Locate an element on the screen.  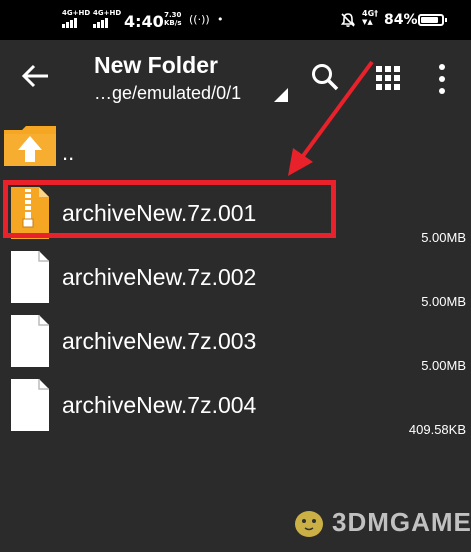
watermark-text: 3DMGAME is located at coordinates (401, 521).